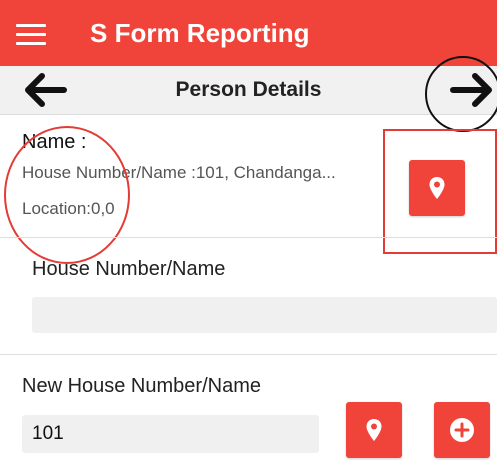  I want to click on annotation-circle, so click(461, 94).